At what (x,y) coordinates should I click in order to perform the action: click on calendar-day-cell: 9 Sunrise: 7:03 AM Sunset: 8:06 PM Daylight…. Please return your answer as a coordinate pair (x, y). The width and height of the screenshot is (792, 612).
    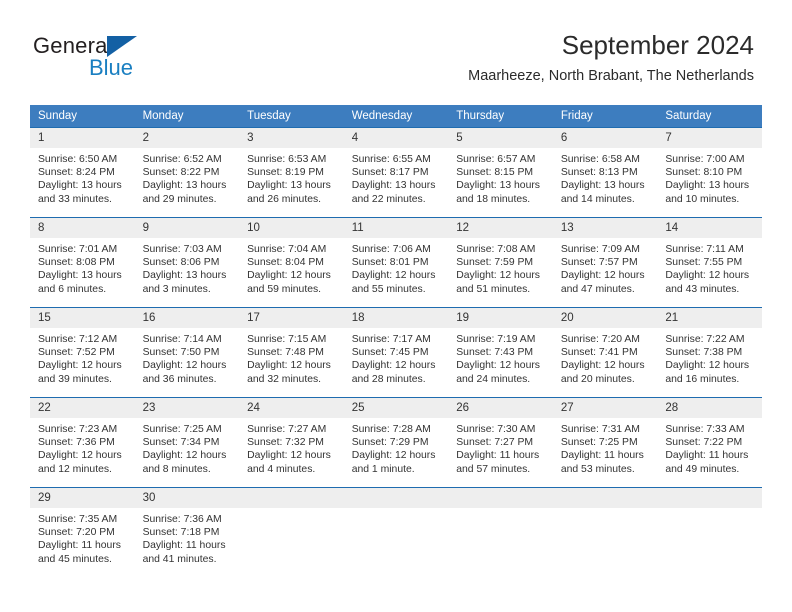
    Looking at the image, I should click on (187, 262).